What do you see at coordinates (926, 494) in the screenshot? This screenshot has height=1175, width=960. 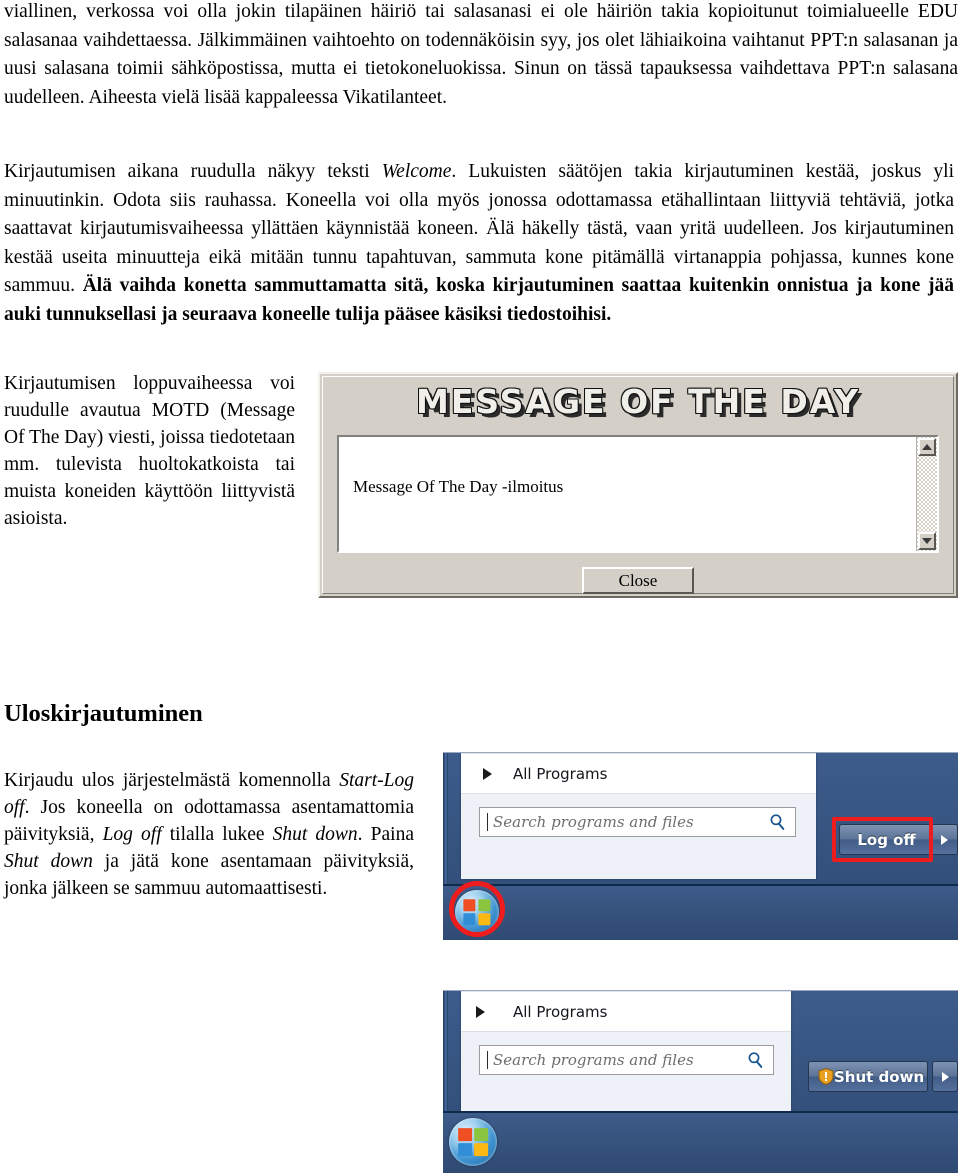 I see `motd-scrollbar` at bounding box center [926, 494].